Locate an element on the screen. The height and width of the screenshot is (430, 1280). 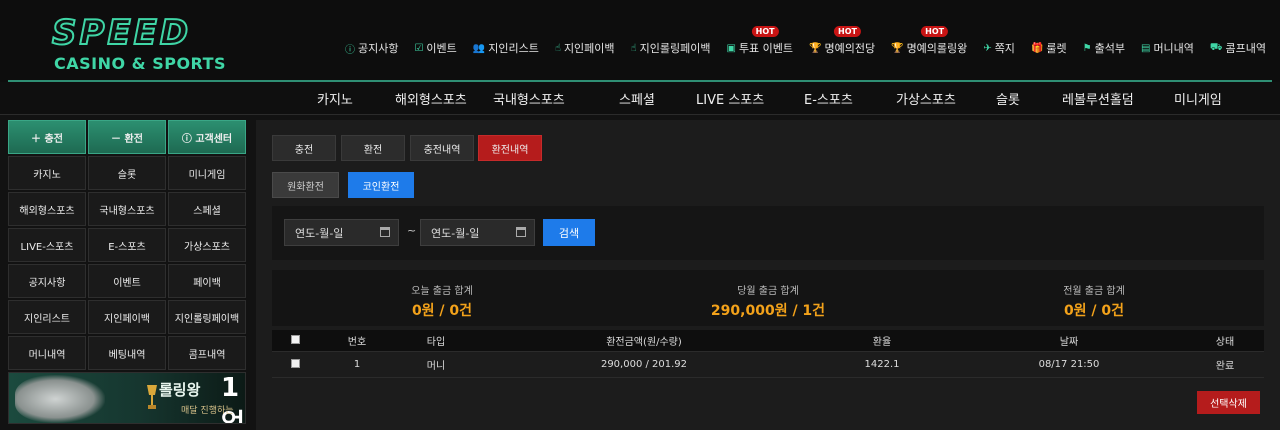
date-to-value: 연도-월-일 is located at coordinates (455, 233).